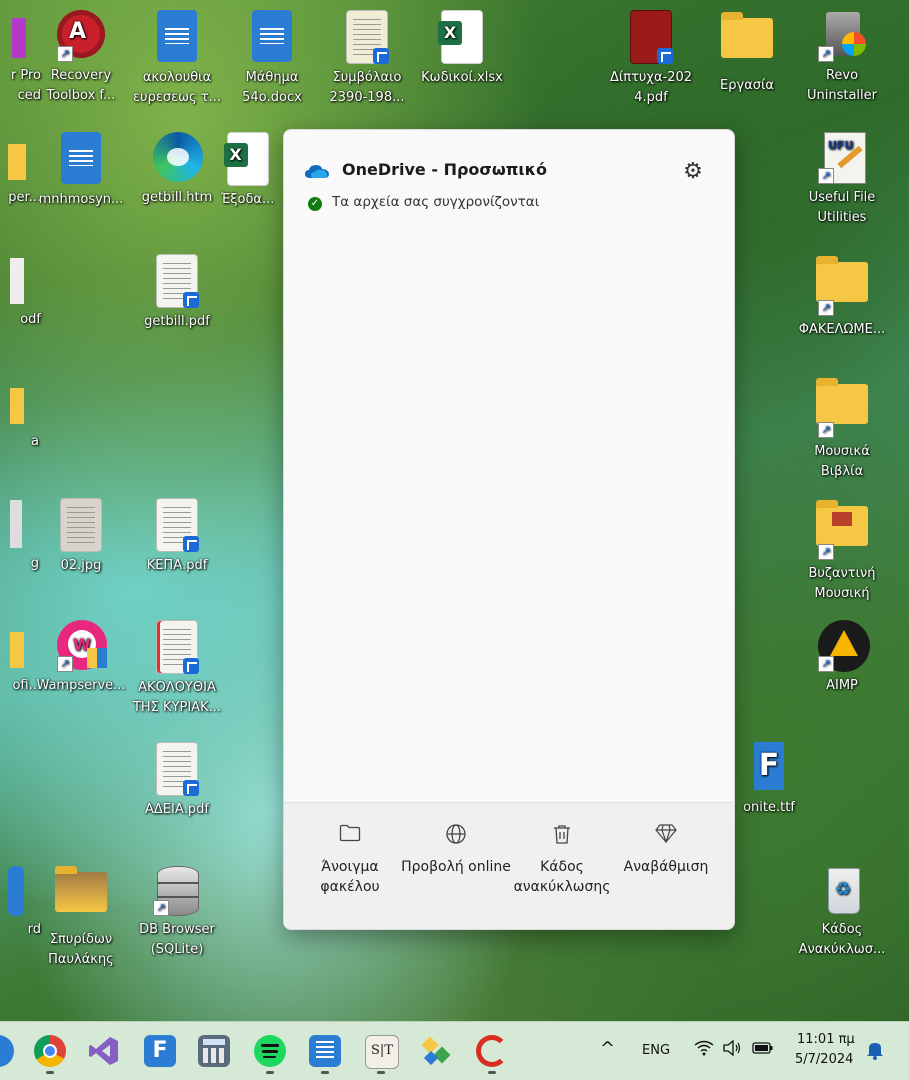 This screenshot has height=1080, width=909. I want to click on desktop-icon-kepa-pdf: ΚΕΠΑ.pdf, so click(177, 536).